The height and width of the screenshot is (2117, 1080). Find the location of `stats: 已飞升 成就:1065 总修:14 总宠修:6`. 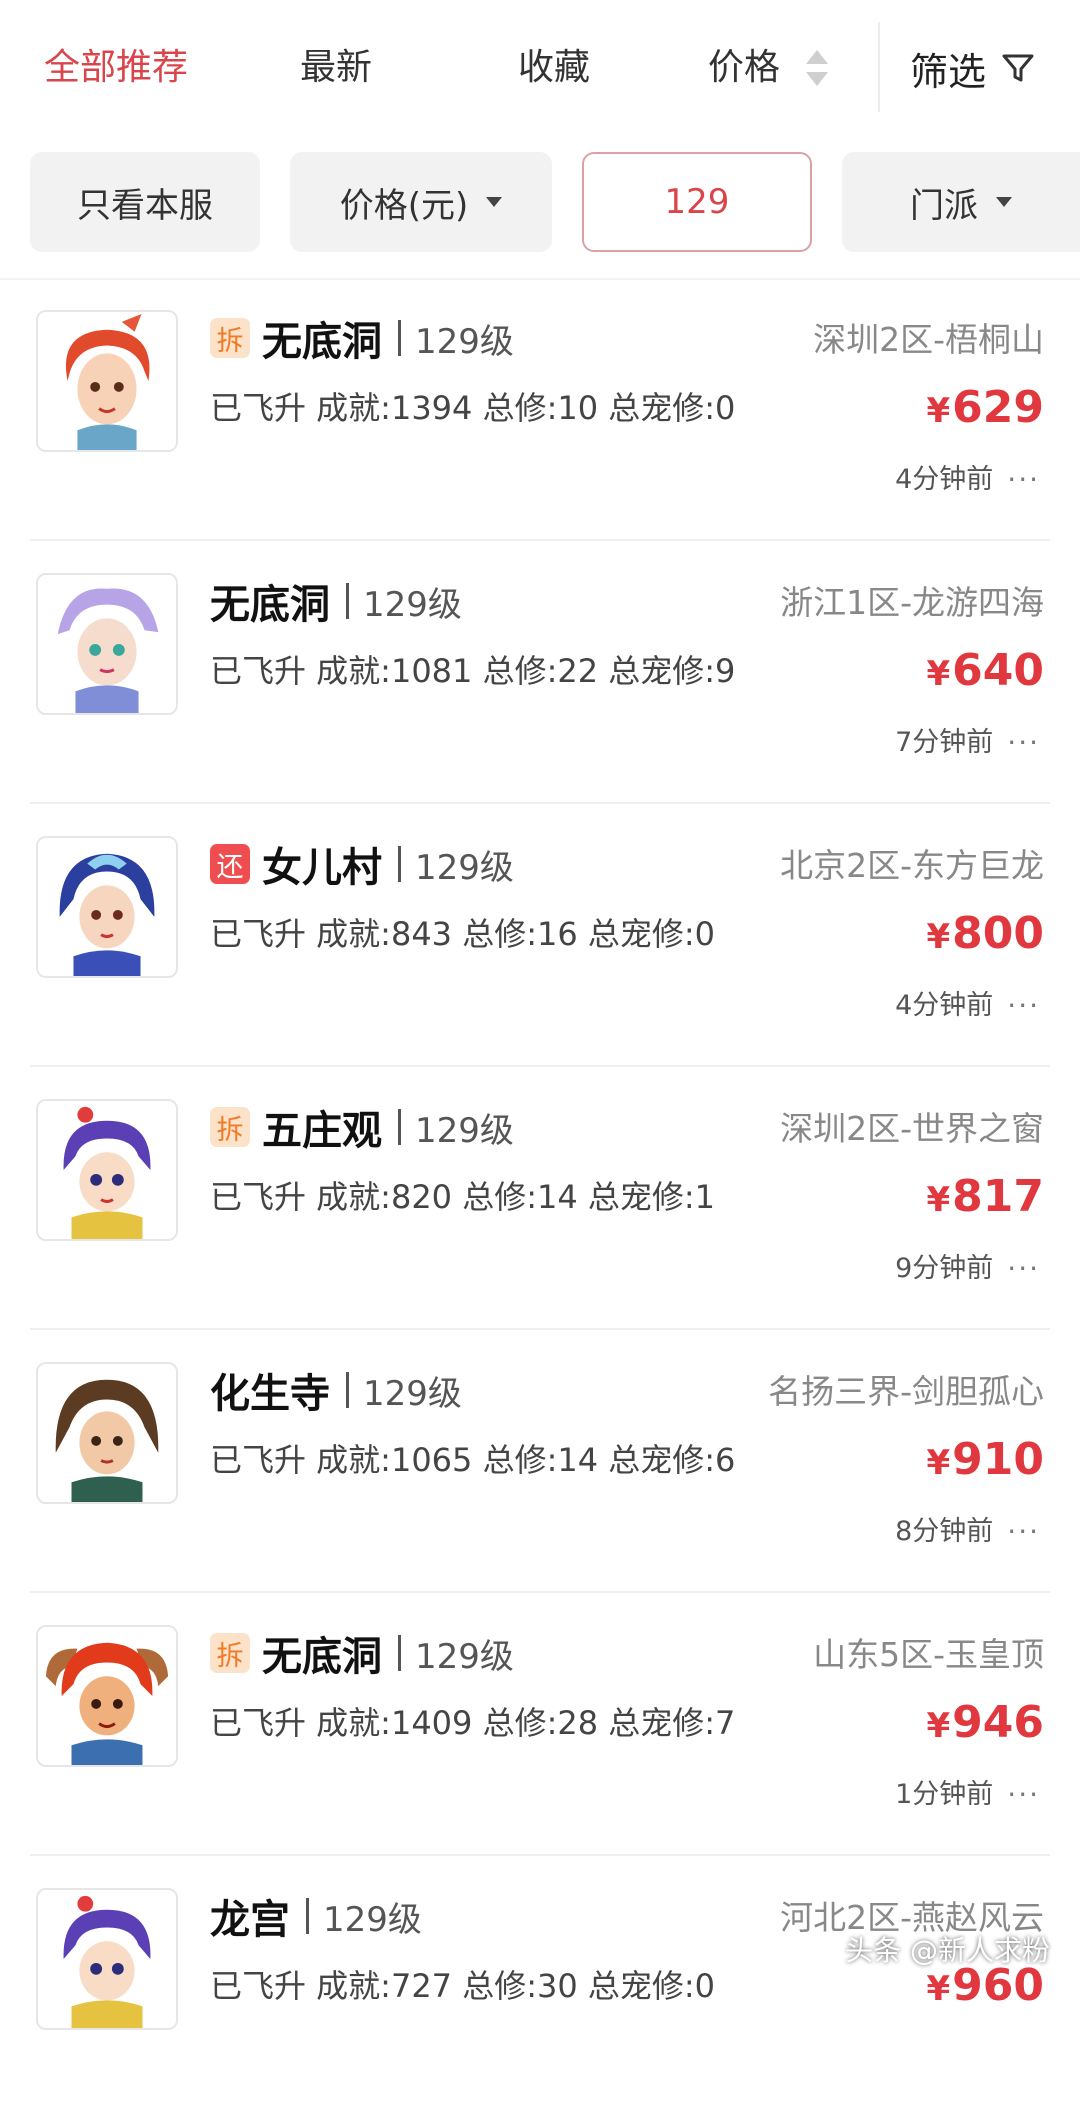

stats: 已飞升 成就:1065 总修:14 总宠修:6 is located at coordinates (473, 1460).